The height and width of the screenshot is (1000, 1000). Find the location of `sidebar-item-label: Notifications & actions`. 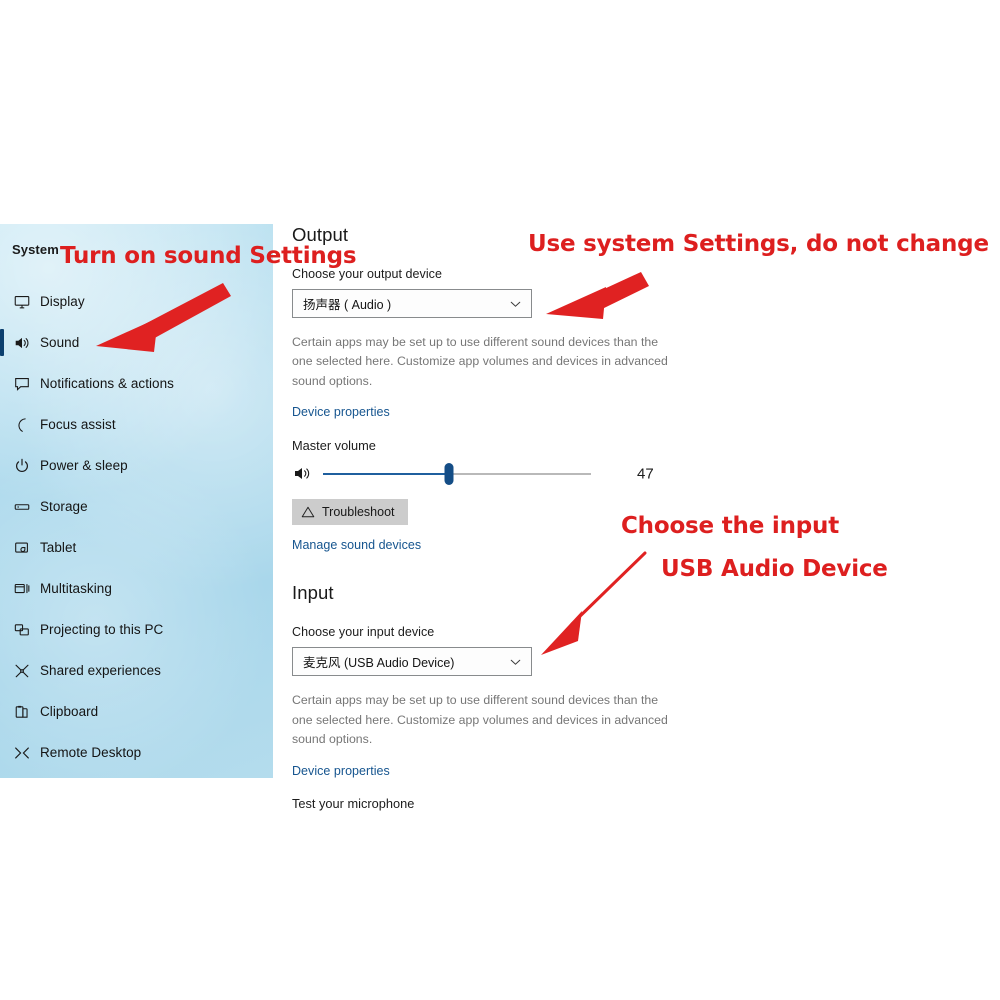

sidebar-item-label: Notifications & actions is located at coordinates (107, 383).